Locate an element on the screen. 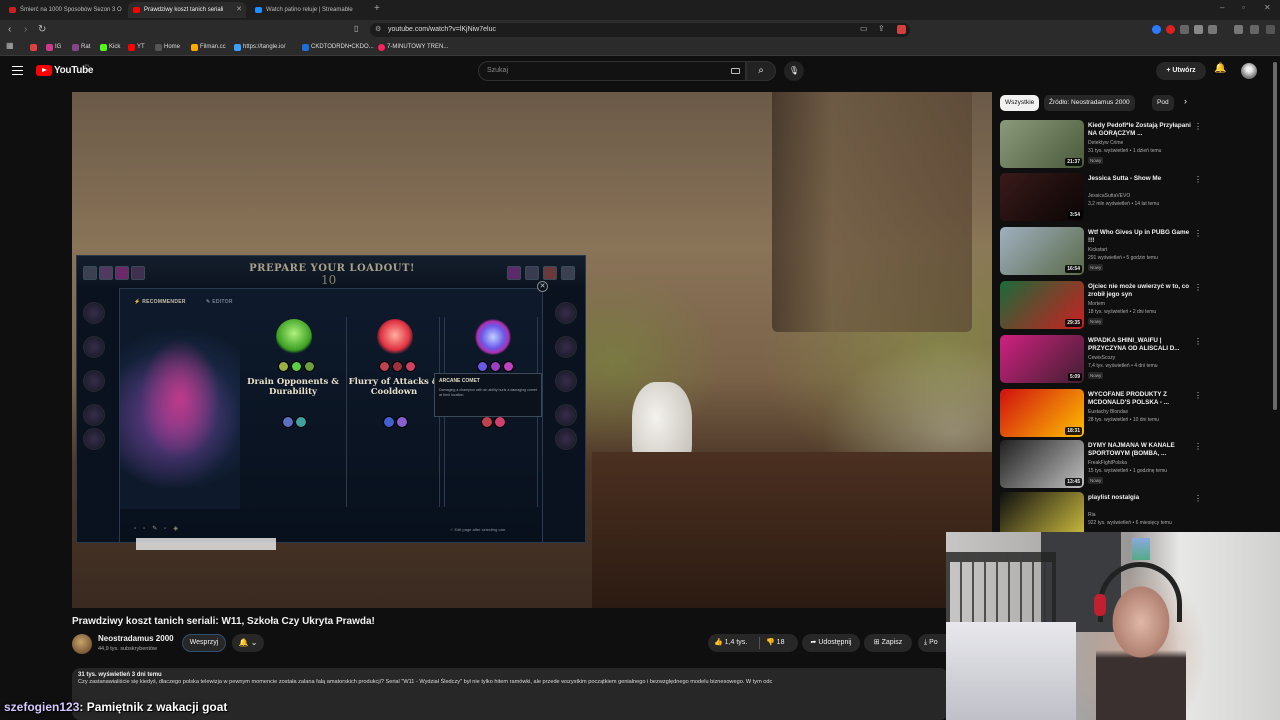  rune-option-1: Drain Opponents & Durability is located at coordinates (293, 412).